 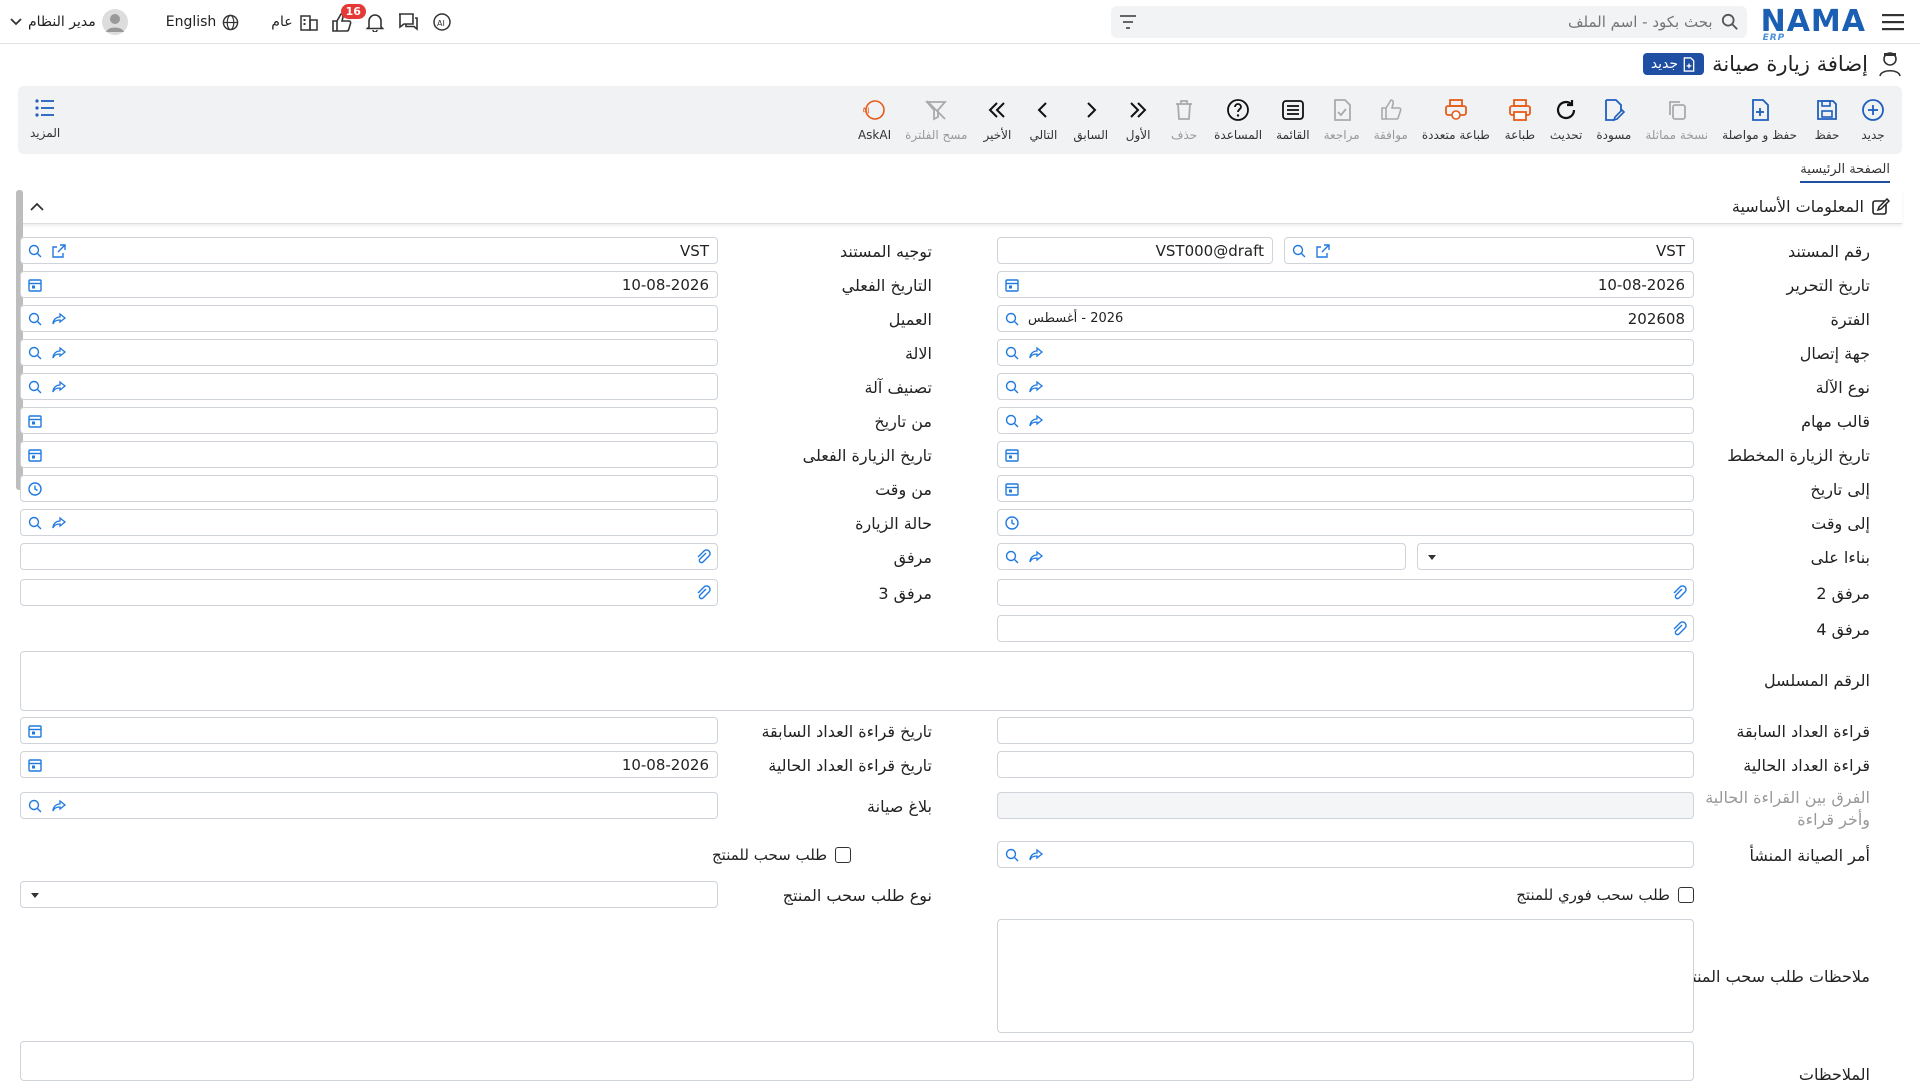 What do you see at coordinates (1676, 120) in the screenshot?
I see `duplicate-button: نسخة مماثلة` at bounding box center [1676, 120].